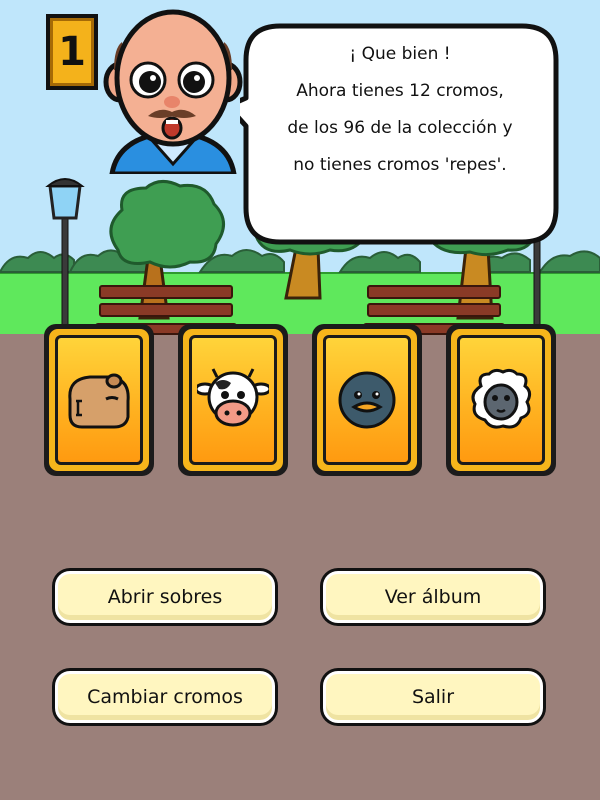  Describe the element at coordinates (400, 54) in the screenshot. I see `dialog-line: ¡ Que bien !` at that location.